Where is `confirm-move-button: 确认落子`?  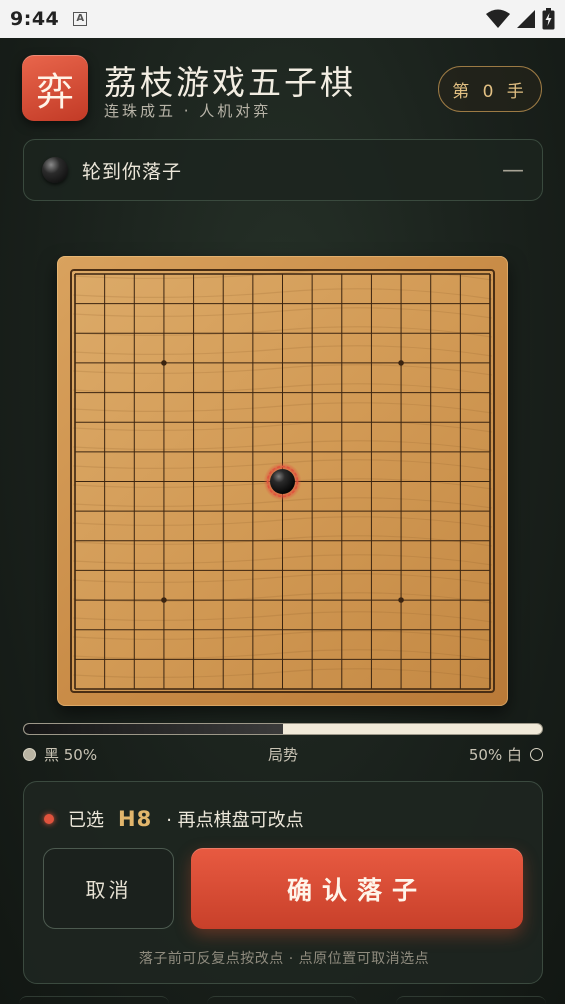
confirm-move-button: 确认落子 is located at coordinates (357, 888).